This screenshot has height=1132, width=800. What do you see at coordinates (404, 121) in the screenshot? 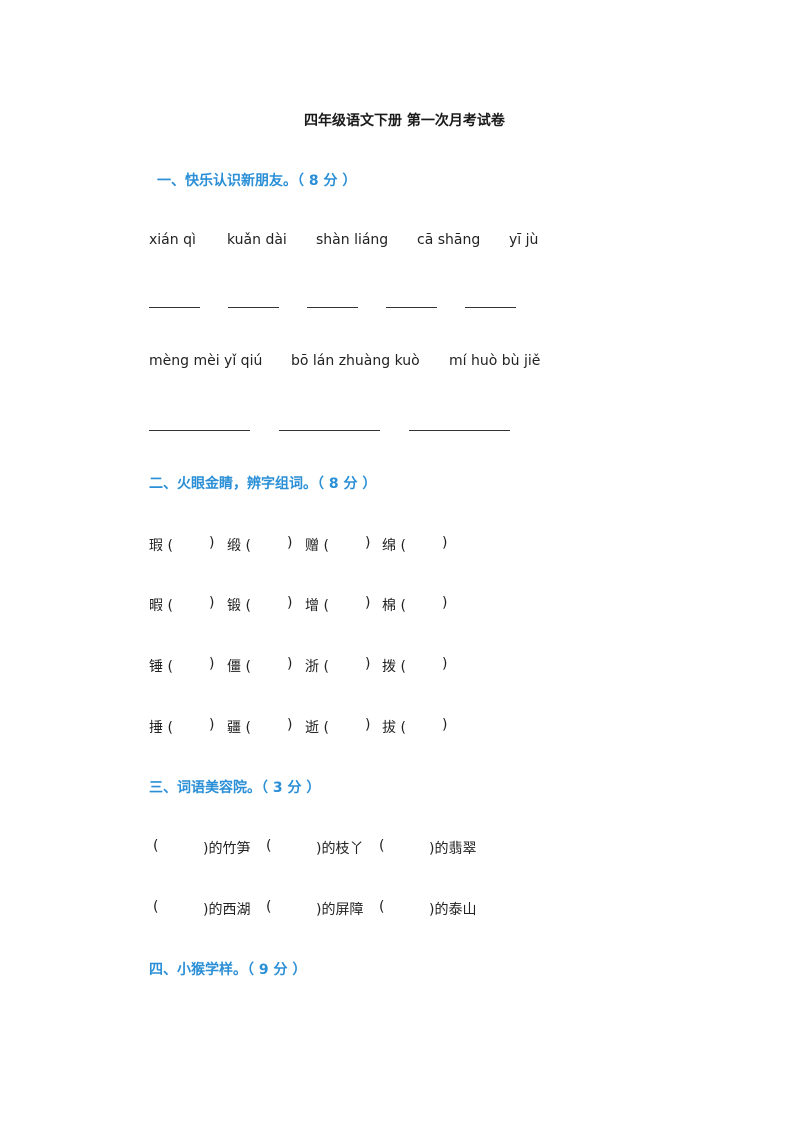
I see `page-title: 四年级语文下册 第一次月考试卷` at bounding box center [404, 121].